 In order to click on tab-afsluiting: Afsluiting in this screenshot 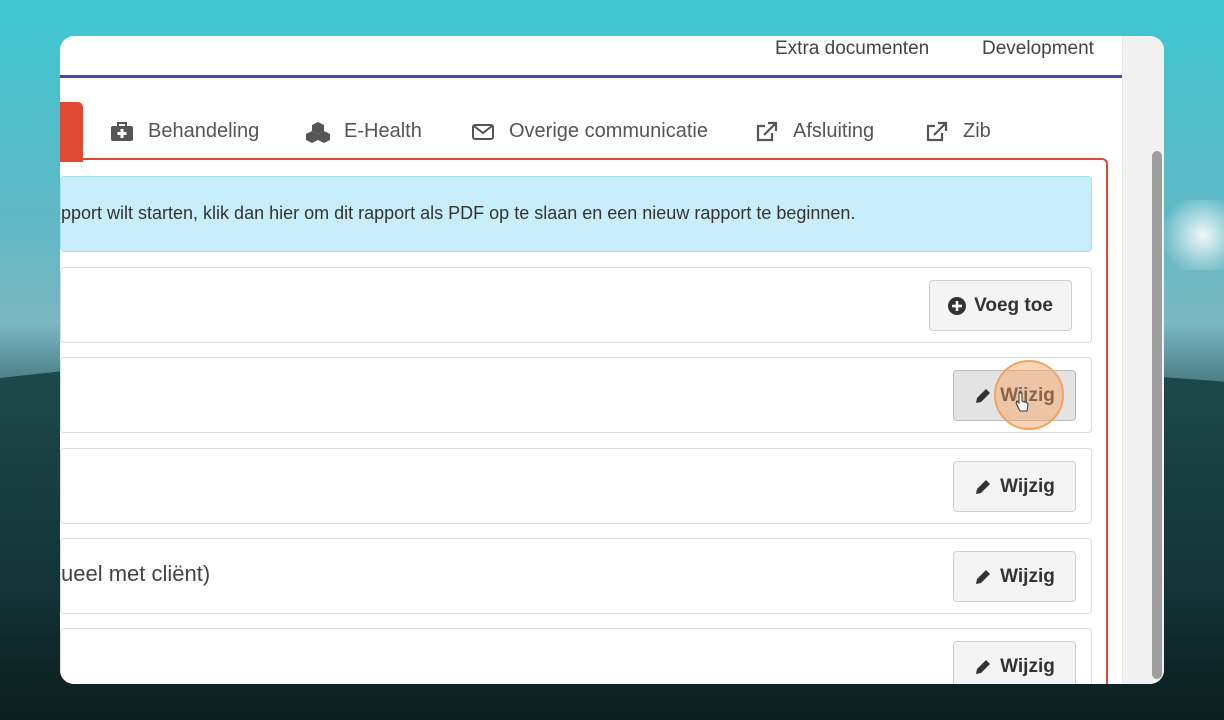, I will do `click(814, 131)`.